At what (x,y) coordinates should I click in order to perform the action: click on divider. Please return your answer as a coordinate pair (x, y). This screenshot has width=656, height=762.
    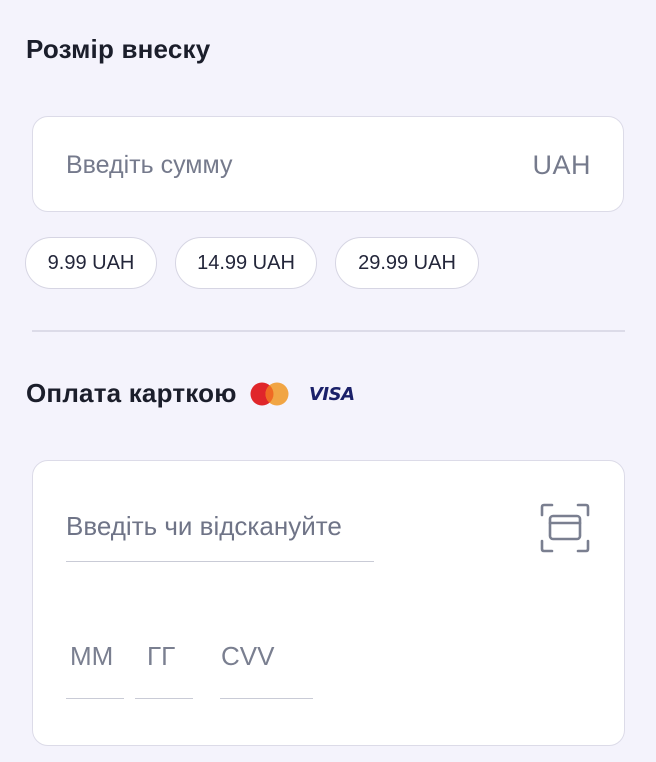
    Looking at the image, I should click on (328, 331).